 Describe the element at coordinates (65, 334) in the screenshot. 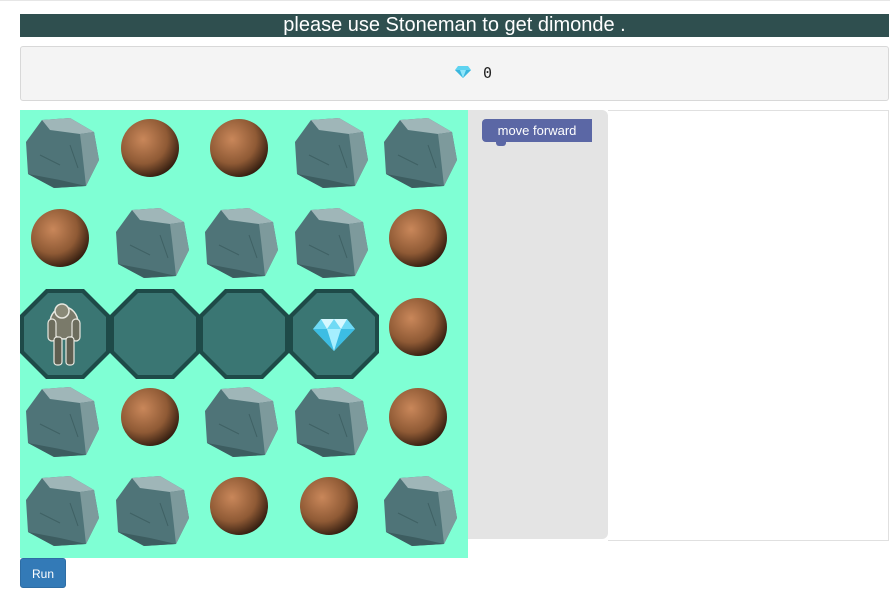

I see `stoneman-player` at that location.